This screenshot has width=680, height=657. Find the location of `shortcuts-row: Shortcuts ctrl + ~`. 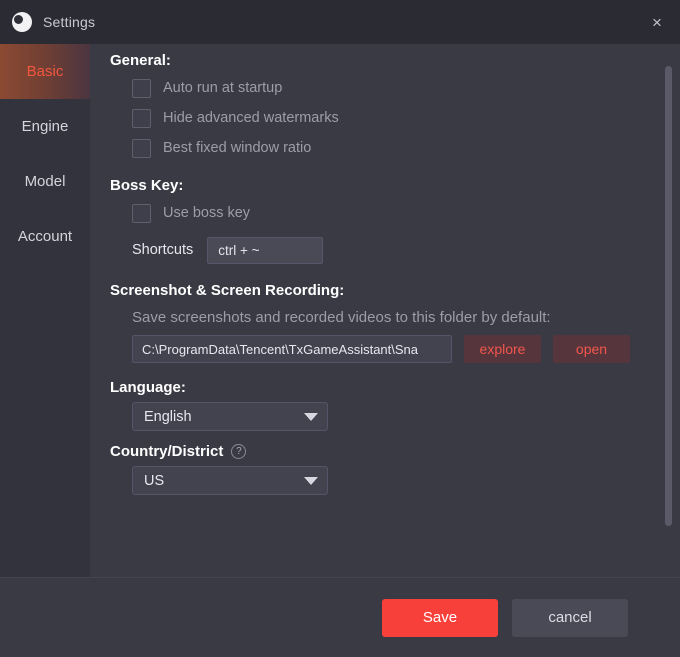

shortcuts-row: Shortcuts ctrl + ~ is located at coordinates (395, 250).